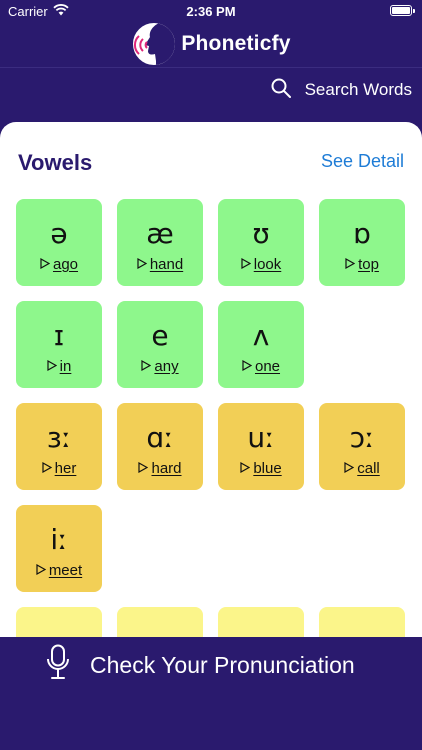  I want to click on example-word-button: hand, so click(160, 264).